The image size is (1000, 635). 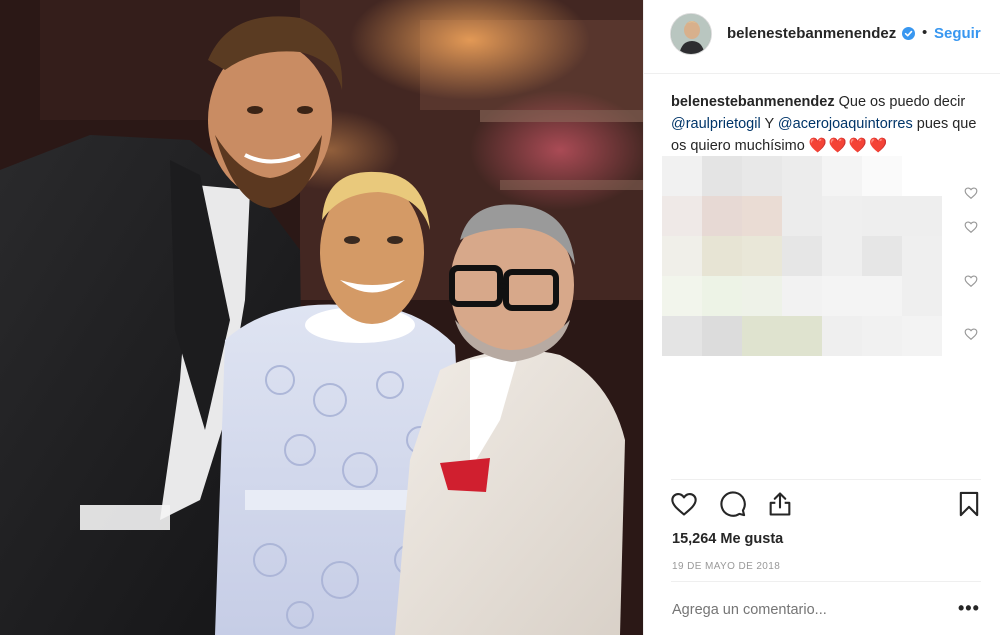 What do you see at coordinates (769, 124) in the screenshot?
I see `caption-text-2: Y` at bounding box center [769, 124].